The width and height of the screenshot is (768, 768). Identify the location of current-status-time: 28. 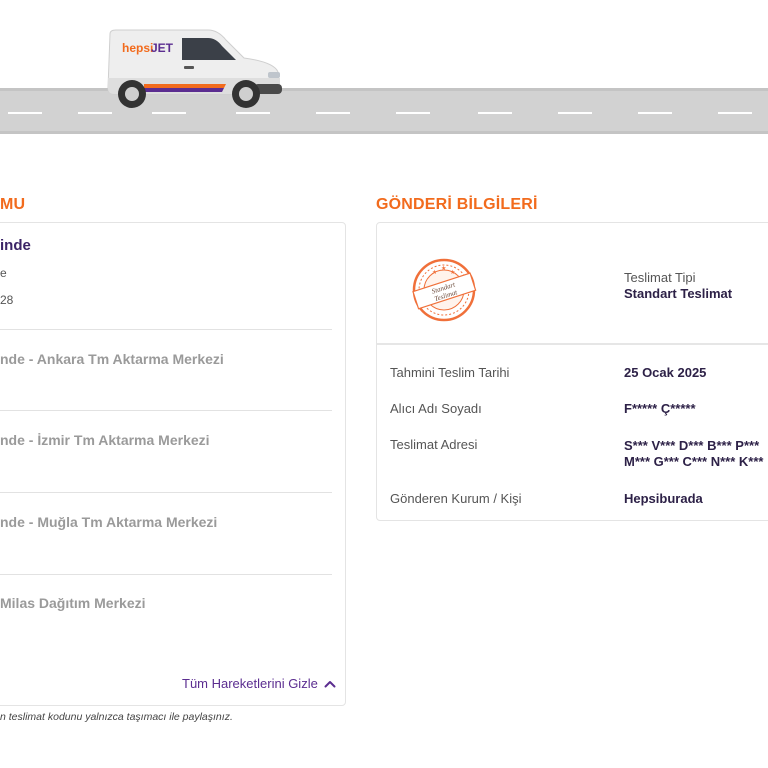
(7, 300).